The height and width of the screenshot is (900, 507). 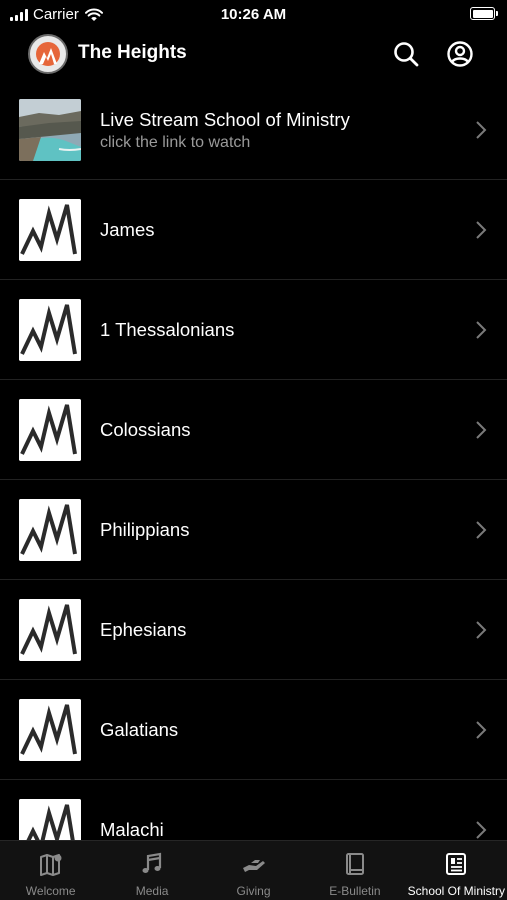 What do you see at coordinates (132, 52) in the screenshot?
I see `app-title: The Heights` at bounding box center [132, 52].